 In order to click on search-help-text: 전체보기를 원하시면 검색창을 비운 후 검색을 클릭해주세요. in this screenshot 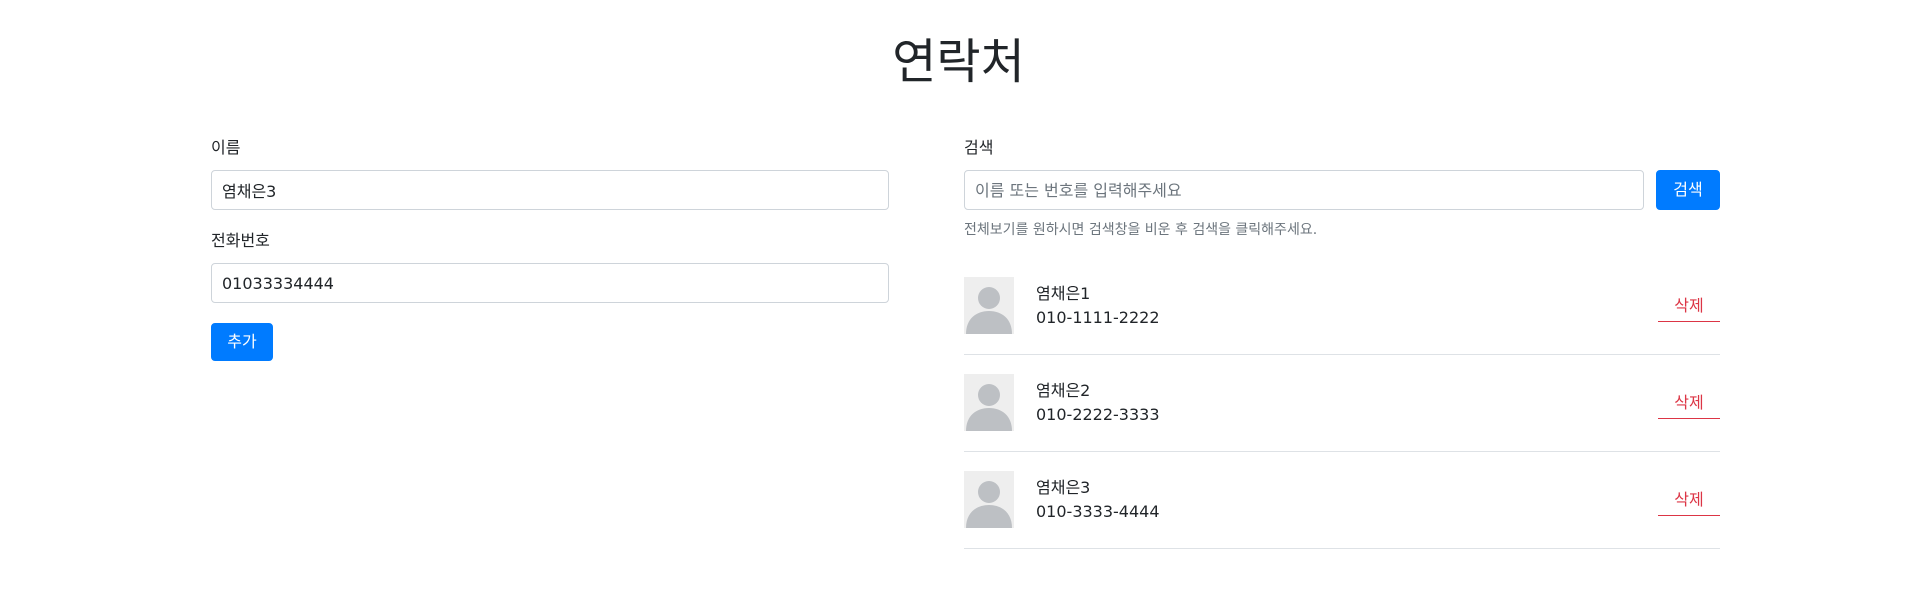, I will do `click(1141, 230)`.